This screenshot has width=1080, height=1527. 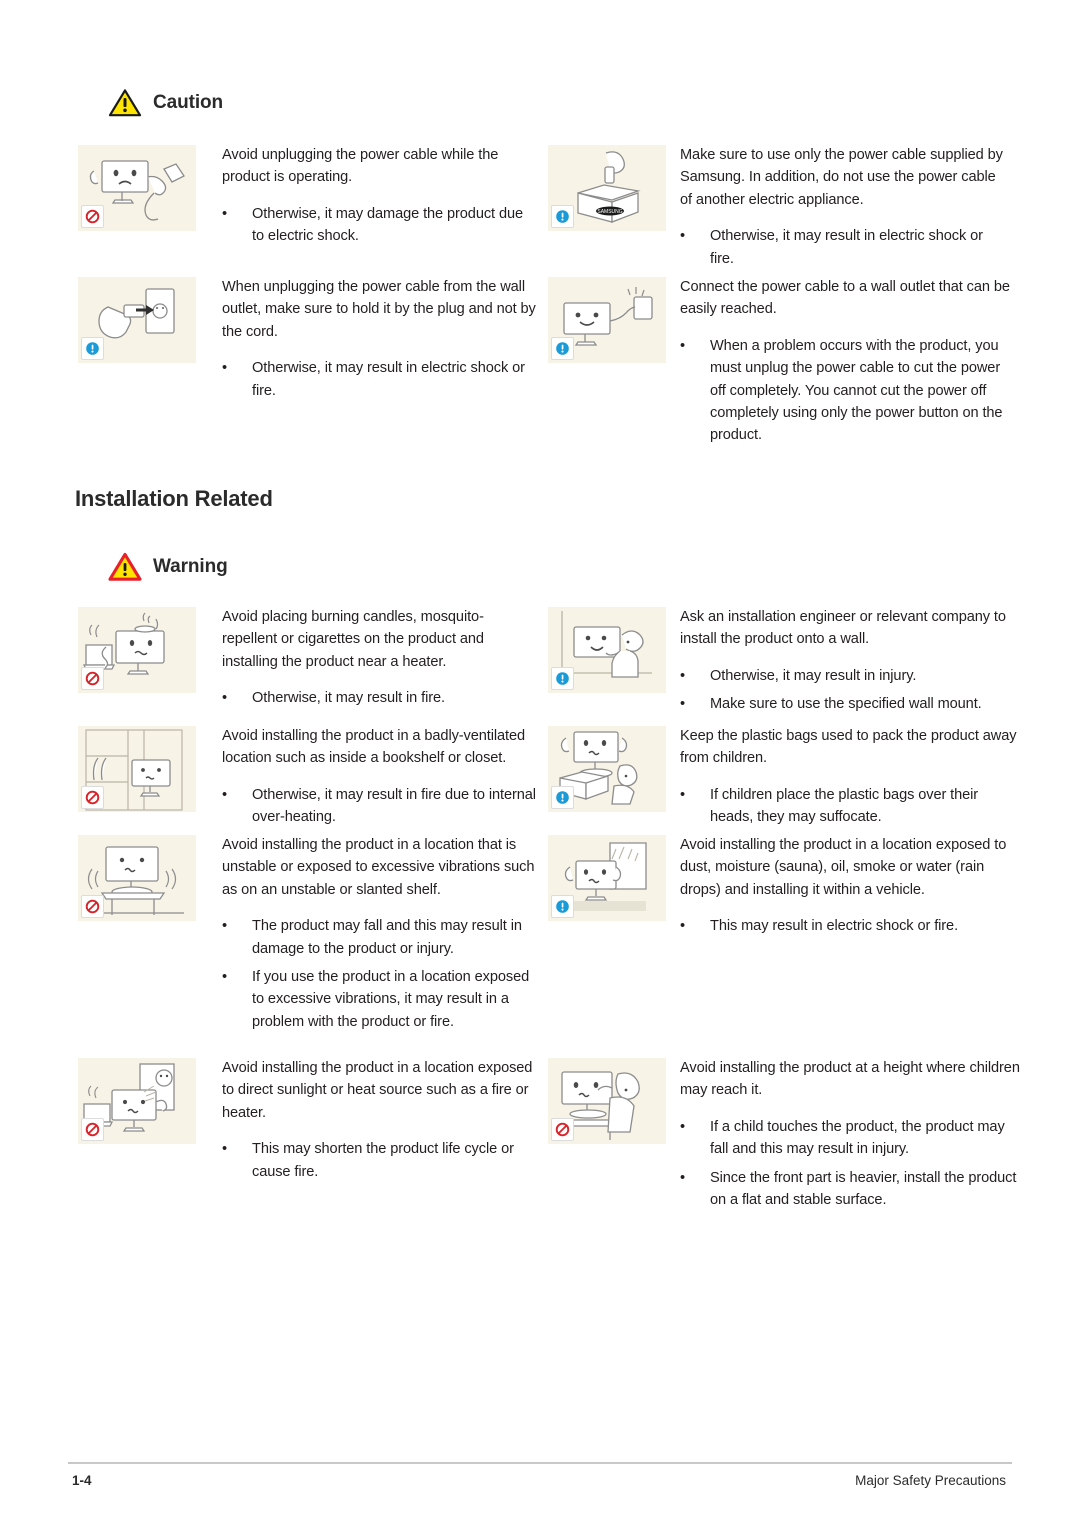 I want to click on illustration-monitor-inside-bookshelf, so click(x=137, y=769).